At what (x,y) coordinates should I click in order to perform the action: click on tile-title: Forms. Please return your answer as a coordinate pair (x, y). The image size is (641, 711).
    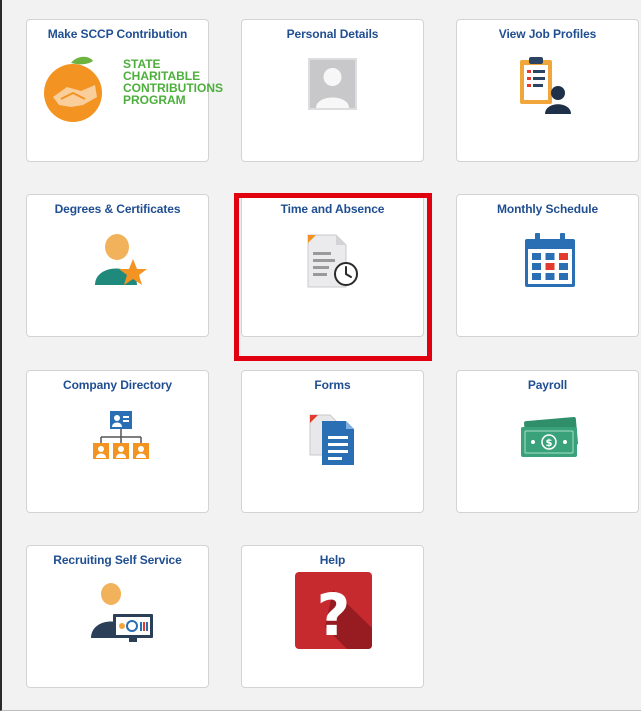
    Looking at the image, I should click on (332, 385).